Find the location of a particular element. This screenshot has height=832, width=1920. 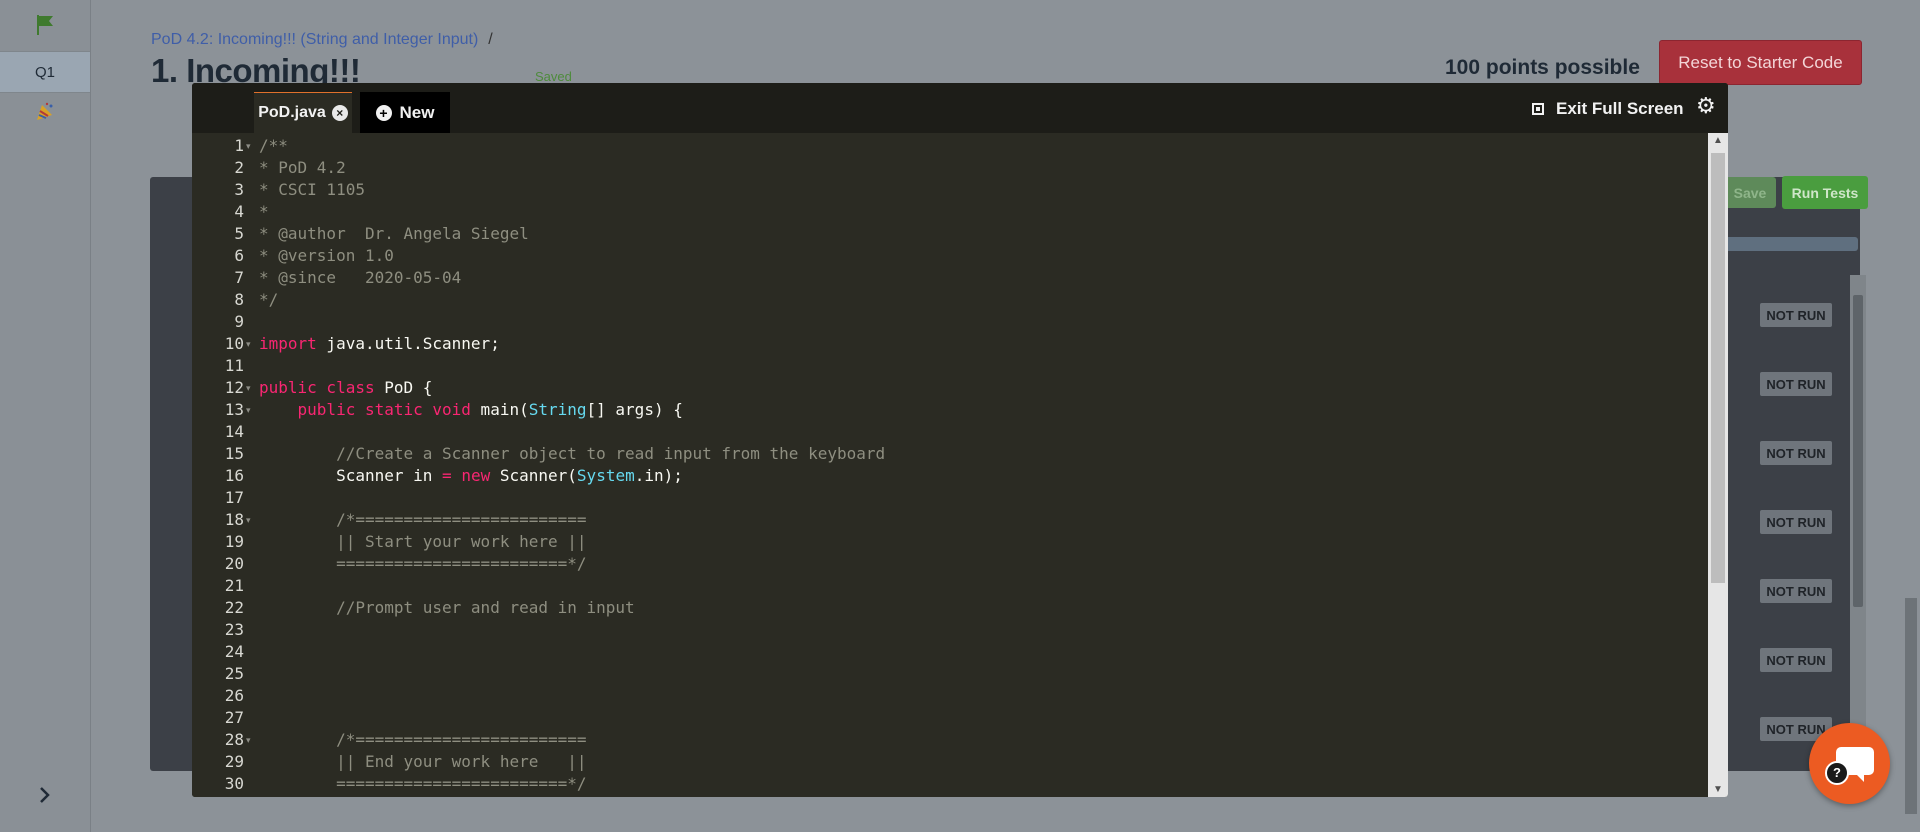

gear-icon: ⚙ is located at coordinates (1706, 106).